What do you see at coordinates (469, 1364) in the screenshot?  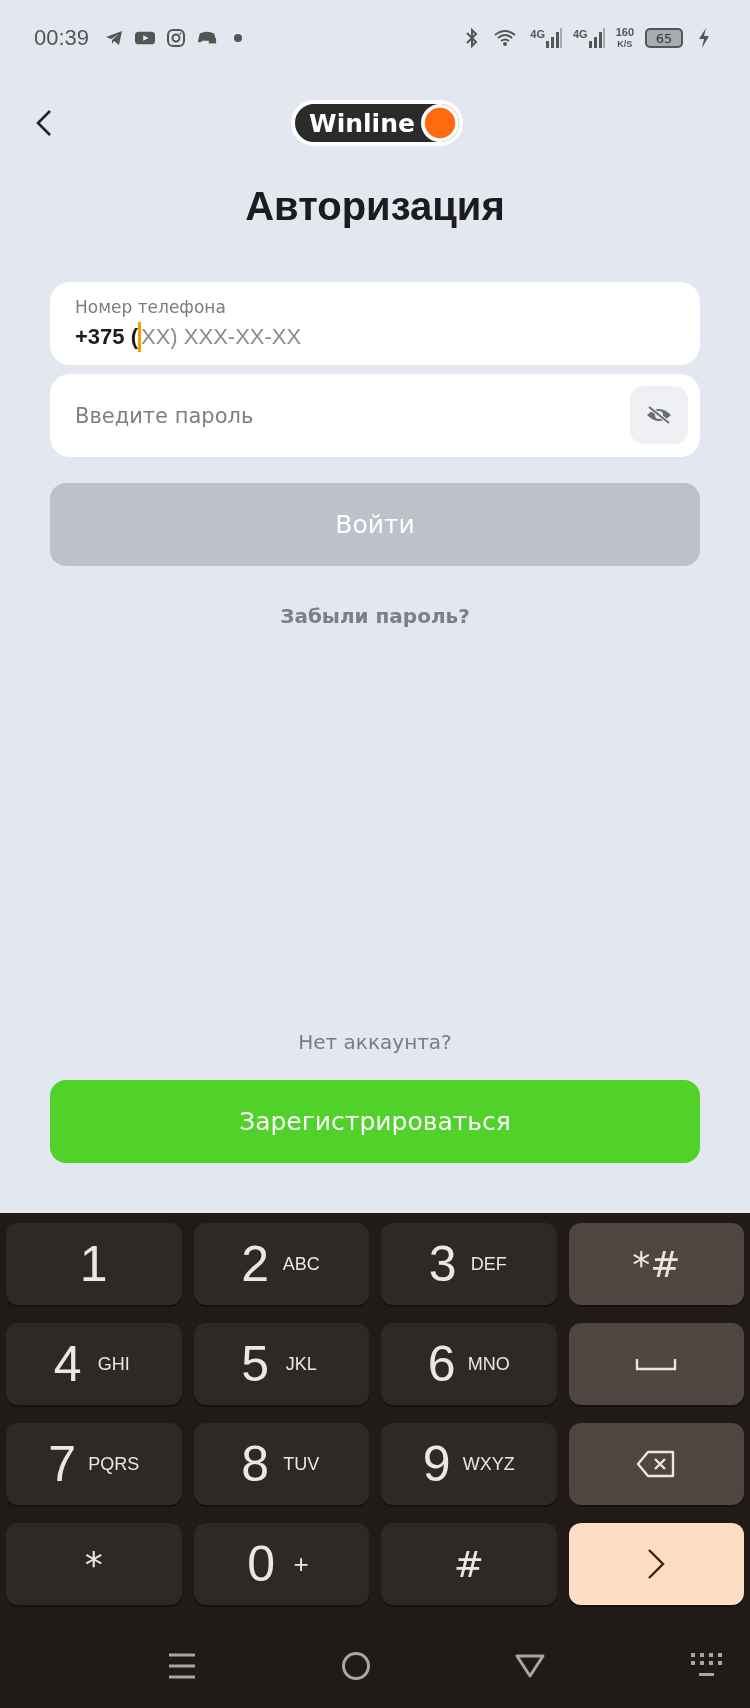 I see `keyboard-key: 6 MNO` at bounding box center [469, 1364].